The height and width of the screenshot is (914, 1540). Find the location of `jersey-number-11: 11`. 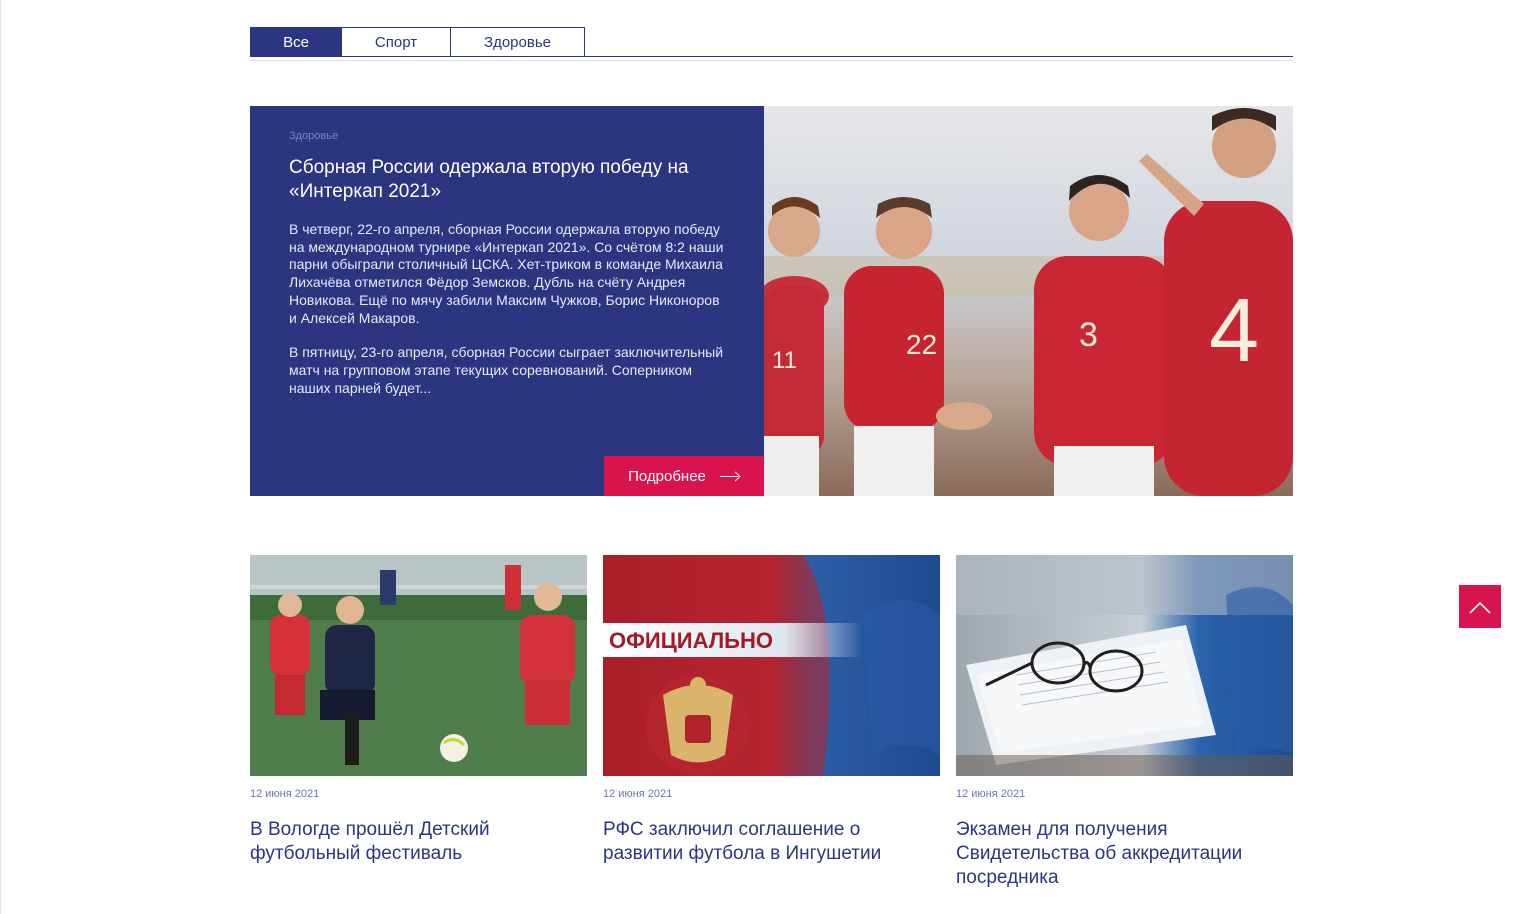

jersey-number-11: 11 is located at coordinates (784, 360).